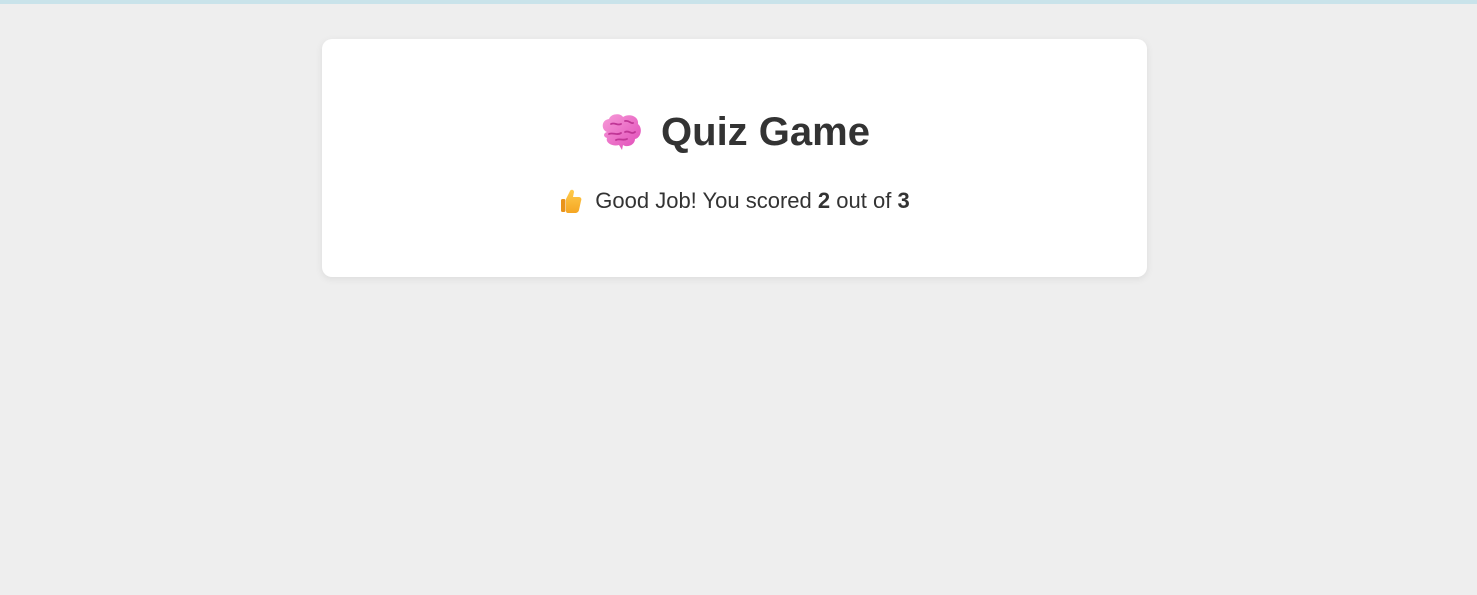 The height and width of the screenshot is (595, 1477). I want to click on score-message: Good Job! You scored 2 out of 3, so click(734, 201).